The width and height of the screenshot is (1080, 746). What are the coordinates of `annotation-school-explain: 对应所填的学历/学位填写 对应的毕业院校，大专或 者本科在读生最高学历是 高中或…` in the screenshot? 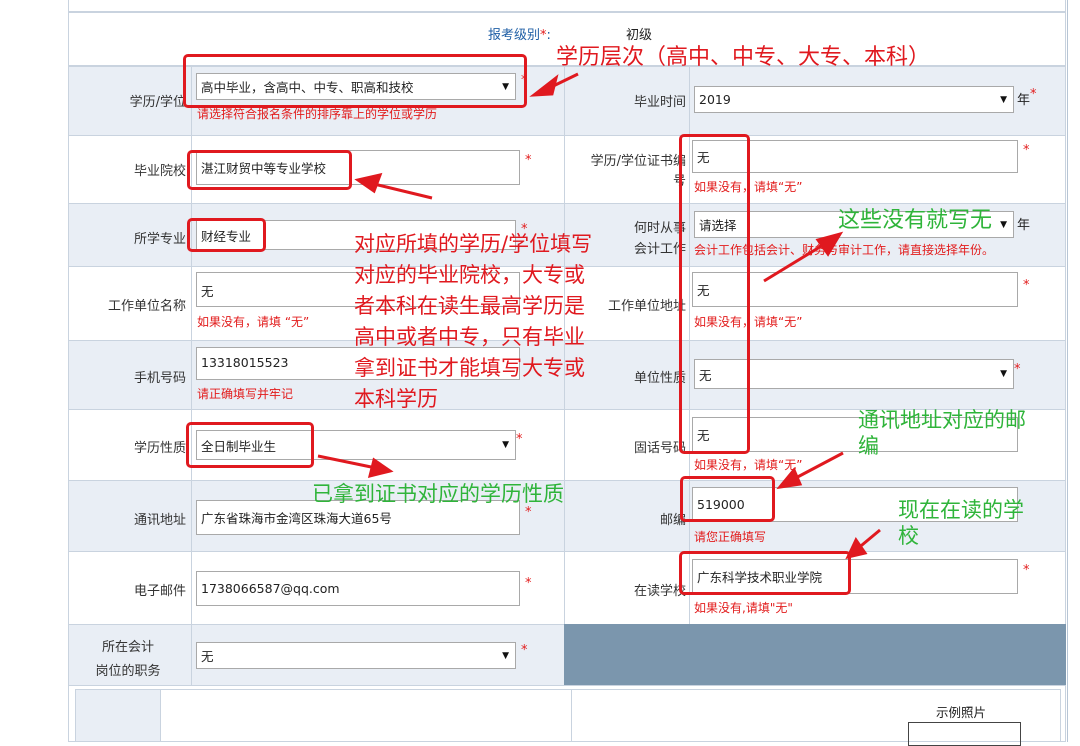 It's located at (473, 322).